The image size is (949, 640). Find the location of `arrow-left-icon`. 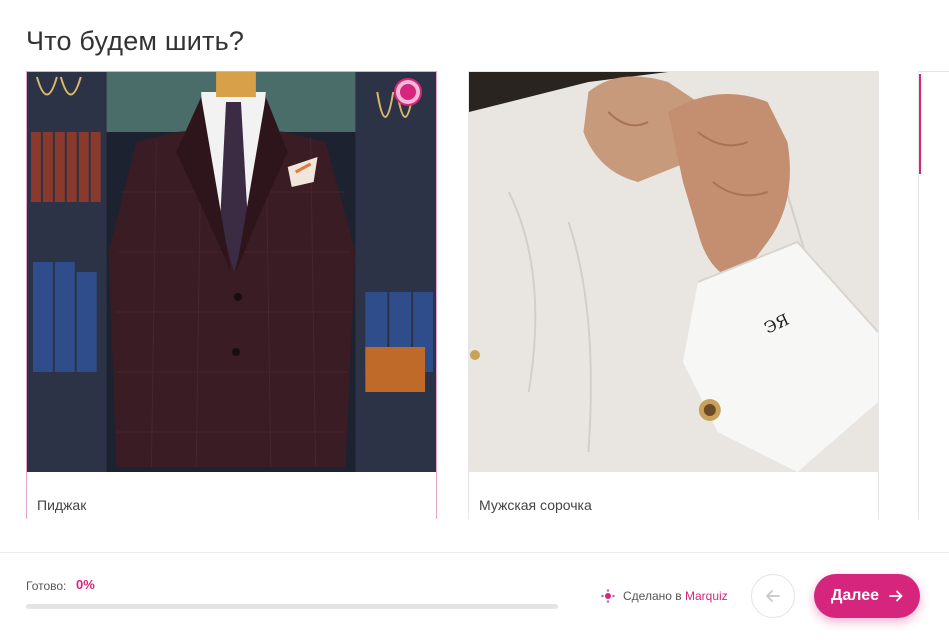

arrow-left-icon is located at coordinates (773, 596).